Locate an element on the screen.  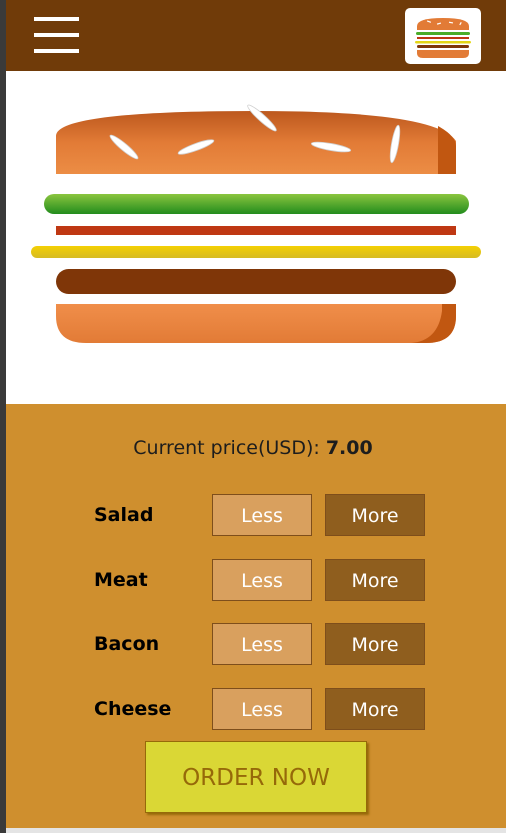
order-now-button: ORDER NOW is located at coordinates (256, 777).